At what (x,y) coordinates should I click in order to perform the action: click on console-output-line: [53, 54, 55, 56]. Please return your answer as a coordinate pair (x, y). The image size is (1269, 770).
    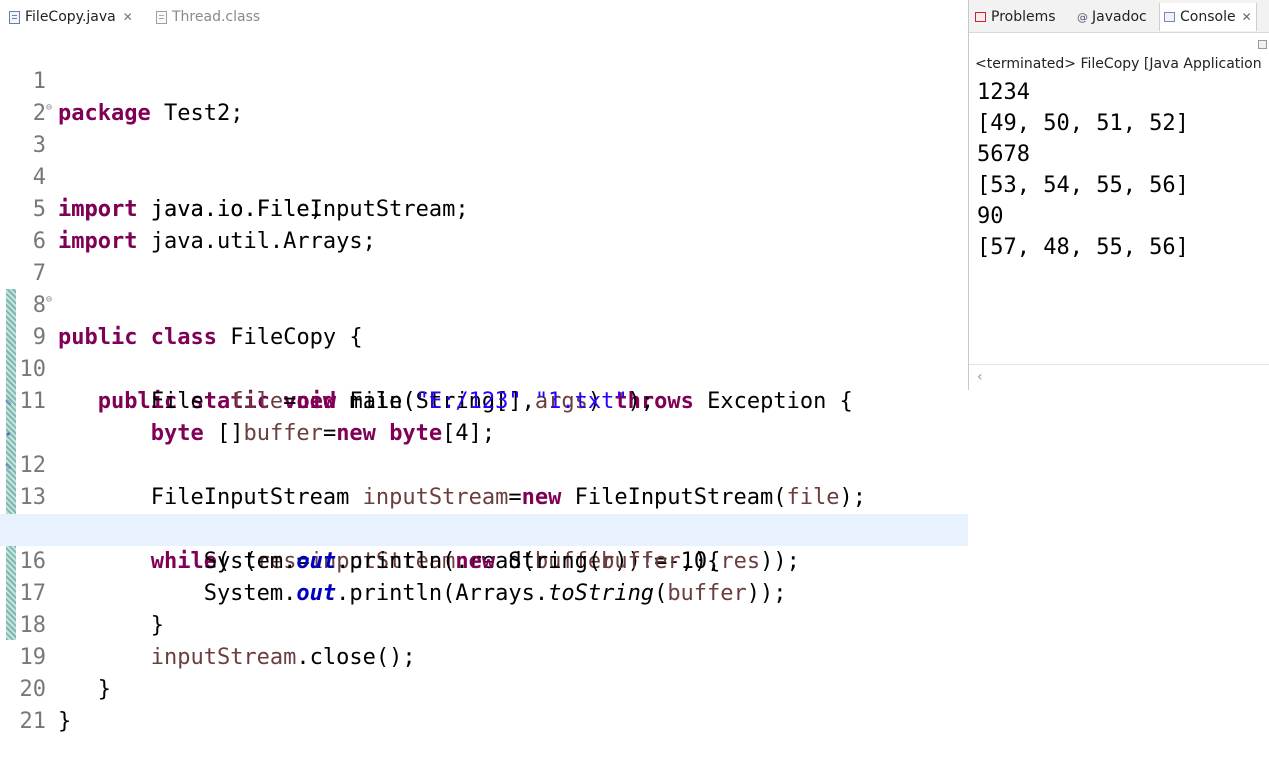
    Looking at the image, I should click on (1083, 185).